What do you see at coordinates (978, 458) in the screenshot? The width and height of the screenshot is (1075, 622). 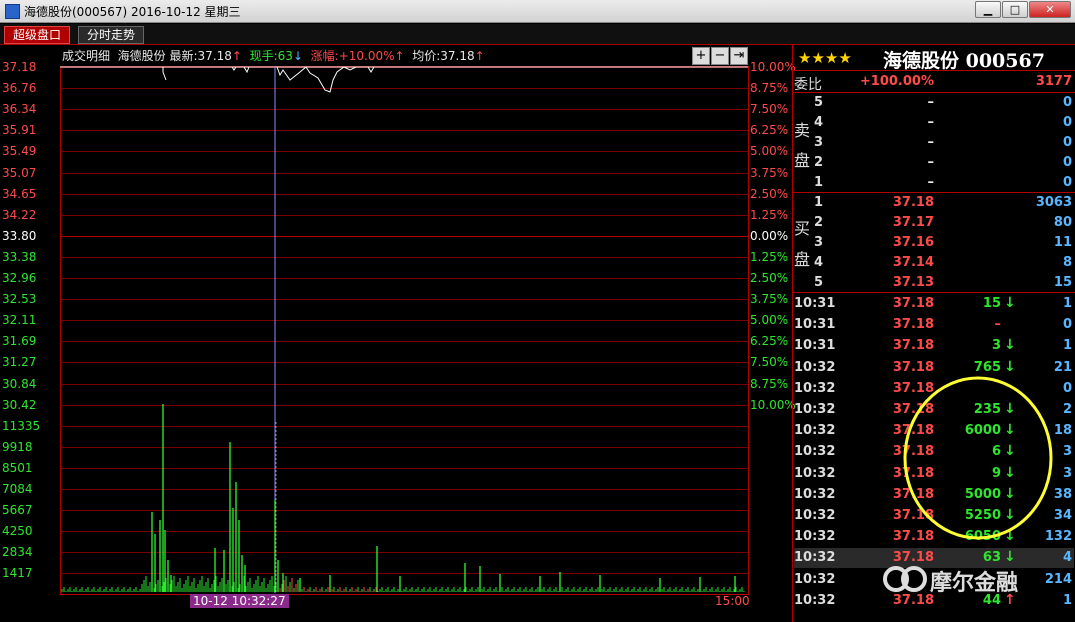 I see `highlight-circle` at bounding box center [978, 458].